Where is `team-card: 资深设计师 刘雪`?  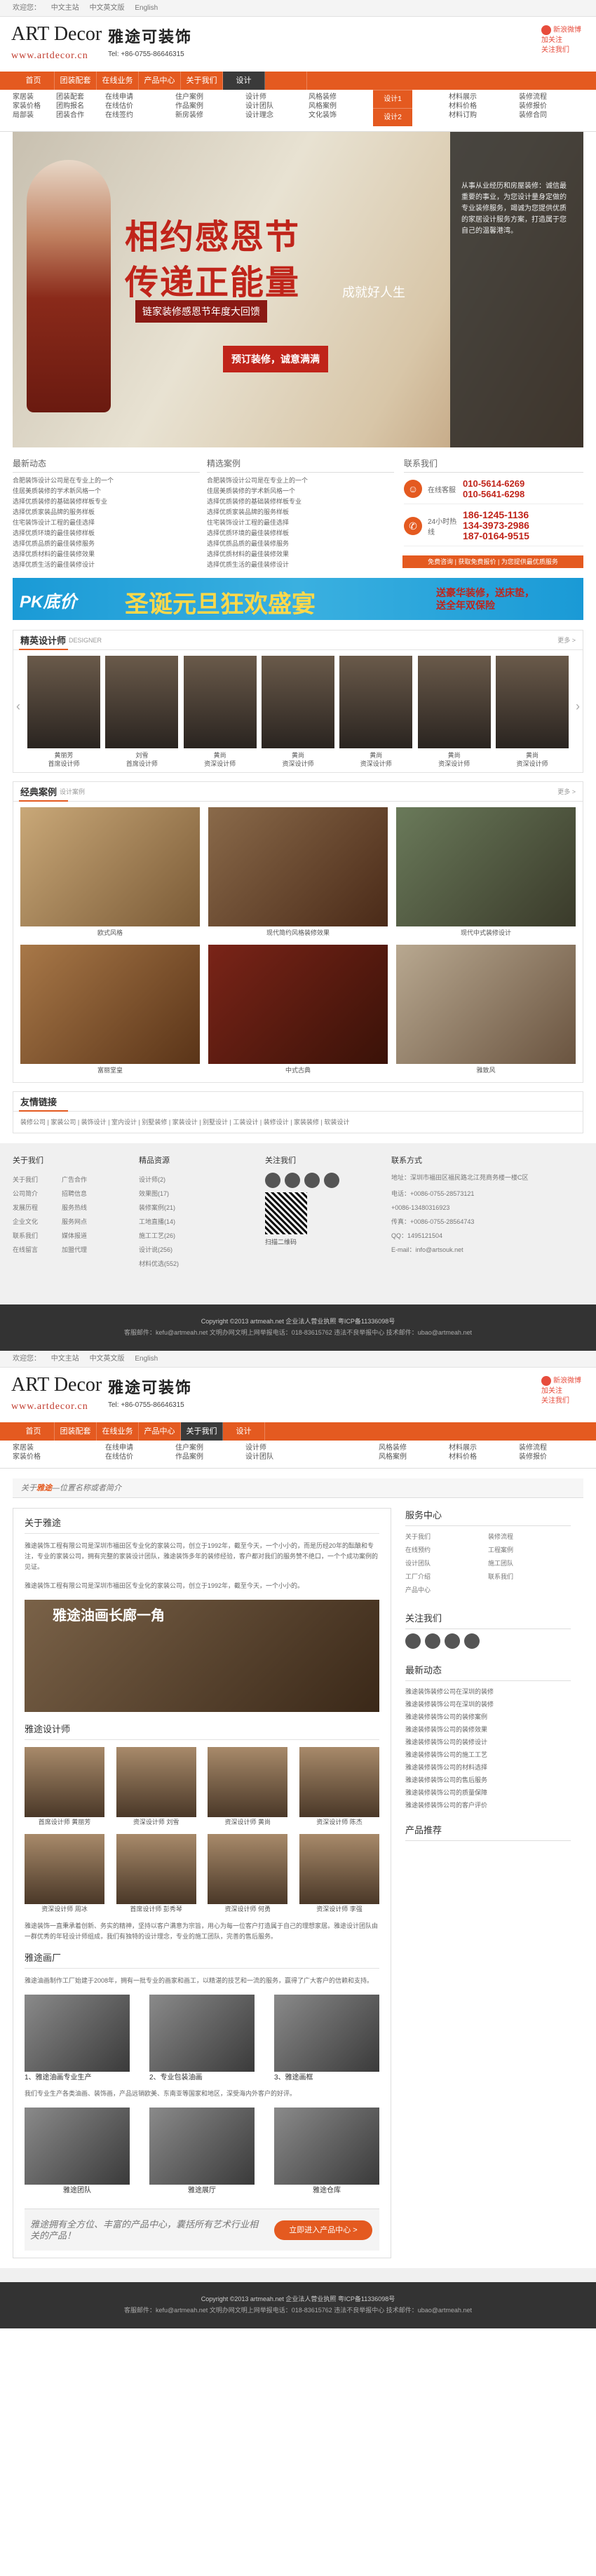 team-card: 资深设计师 刘雪 is located at coordinates (156, 1787).